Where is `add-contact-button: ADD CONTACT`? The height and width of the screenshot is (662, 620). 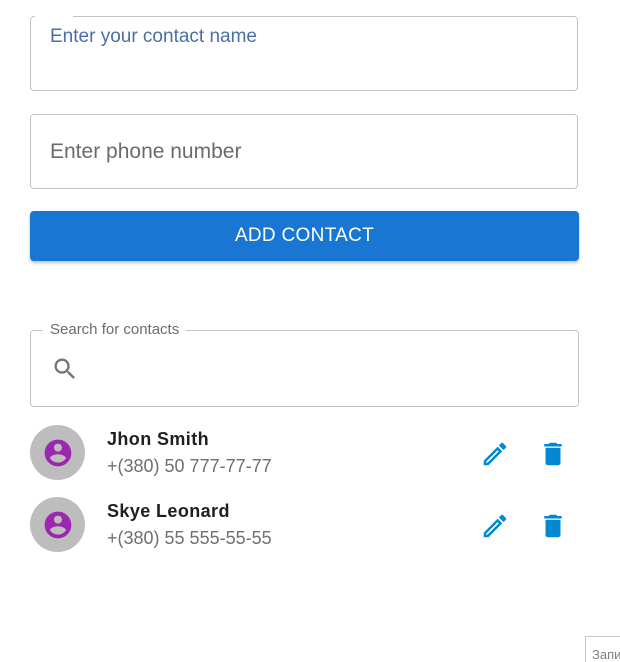
add-contact-button: ADD CONTACT is located at coordinates (304, 236).